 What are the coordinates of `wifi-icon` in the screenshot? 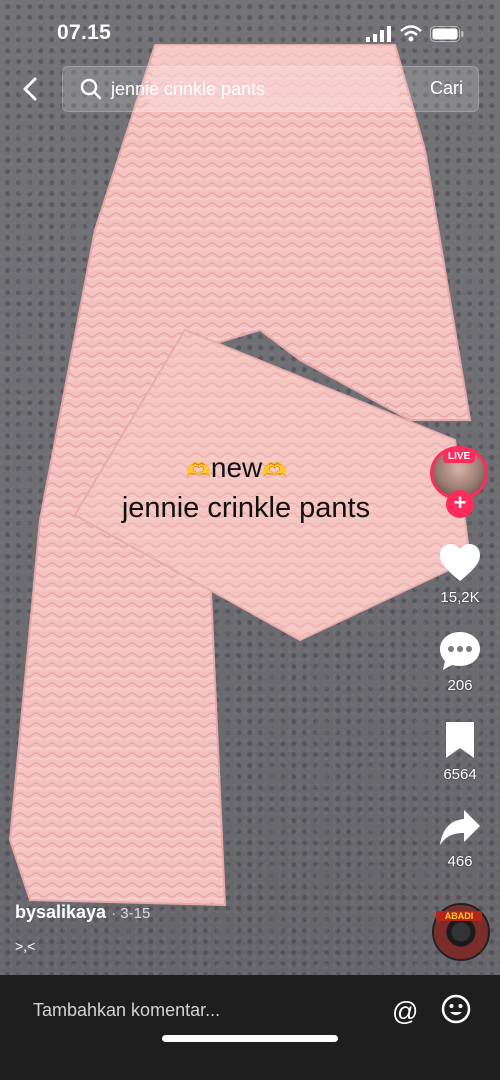 It's located at (411, 33).